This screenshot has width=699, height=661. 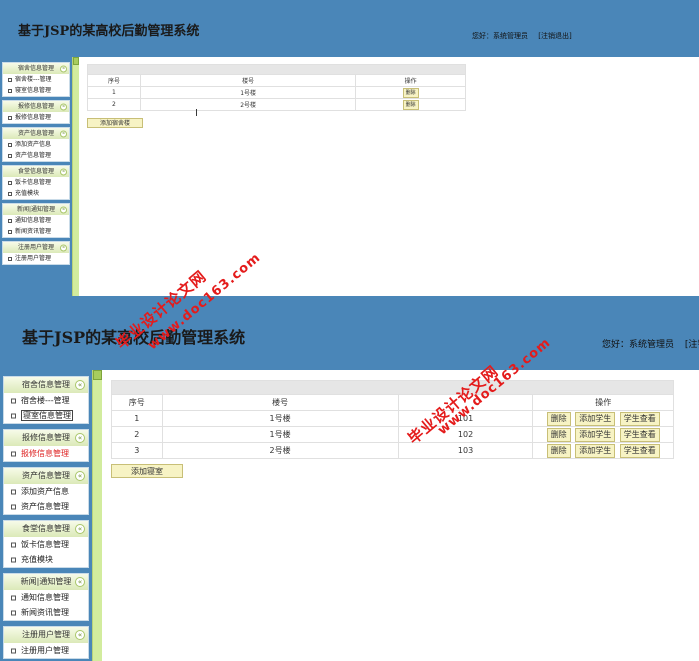 I want to click on logout-link: [注销, so click(x=692, y=345).